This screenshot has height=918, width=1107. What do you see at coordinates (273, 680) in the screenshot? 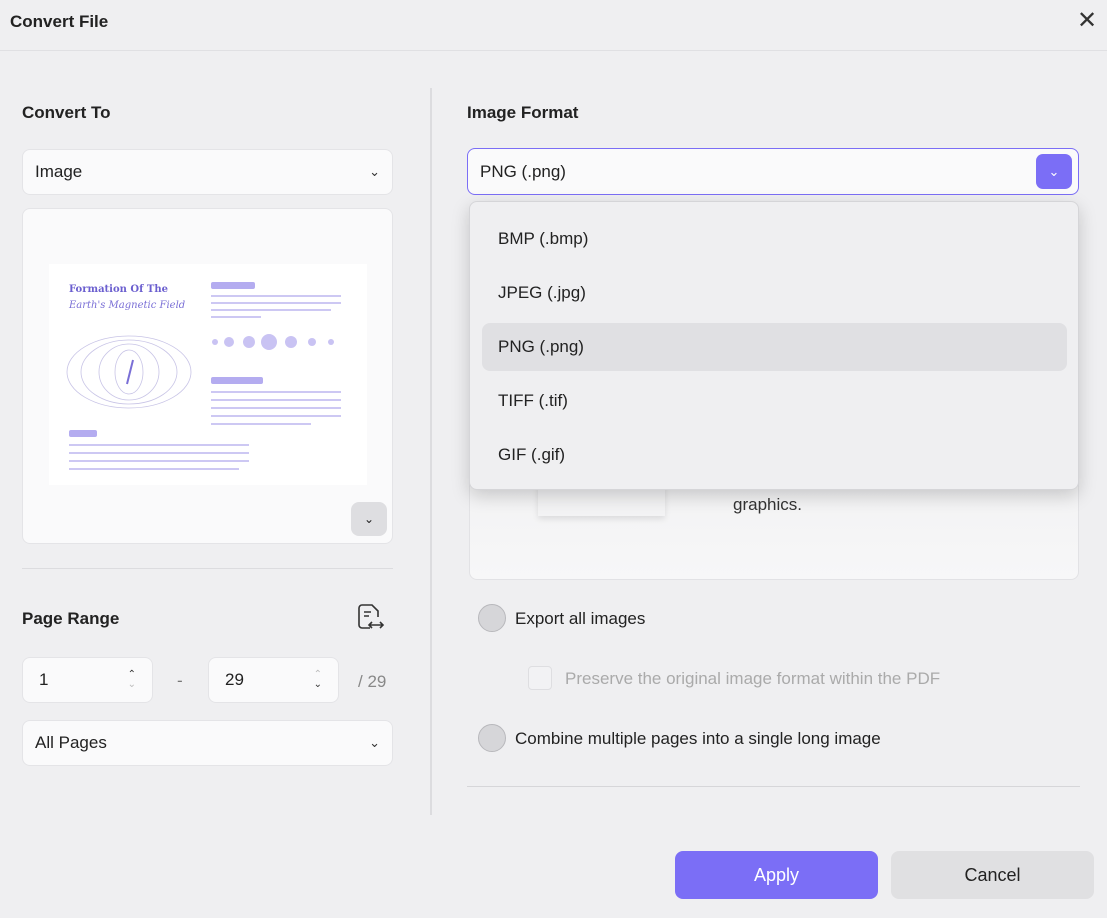
I see `page-to-input: 29 ⌃ ⌄` at bounding box center [273, 680].